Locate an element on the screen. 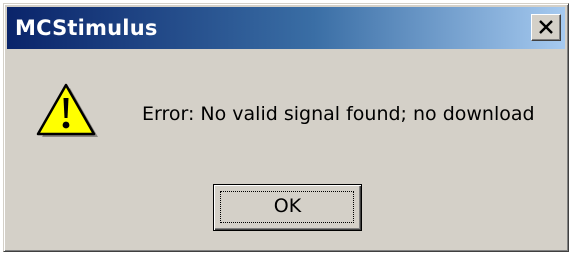  ok-button: OK is located at coordinates (287, 207).